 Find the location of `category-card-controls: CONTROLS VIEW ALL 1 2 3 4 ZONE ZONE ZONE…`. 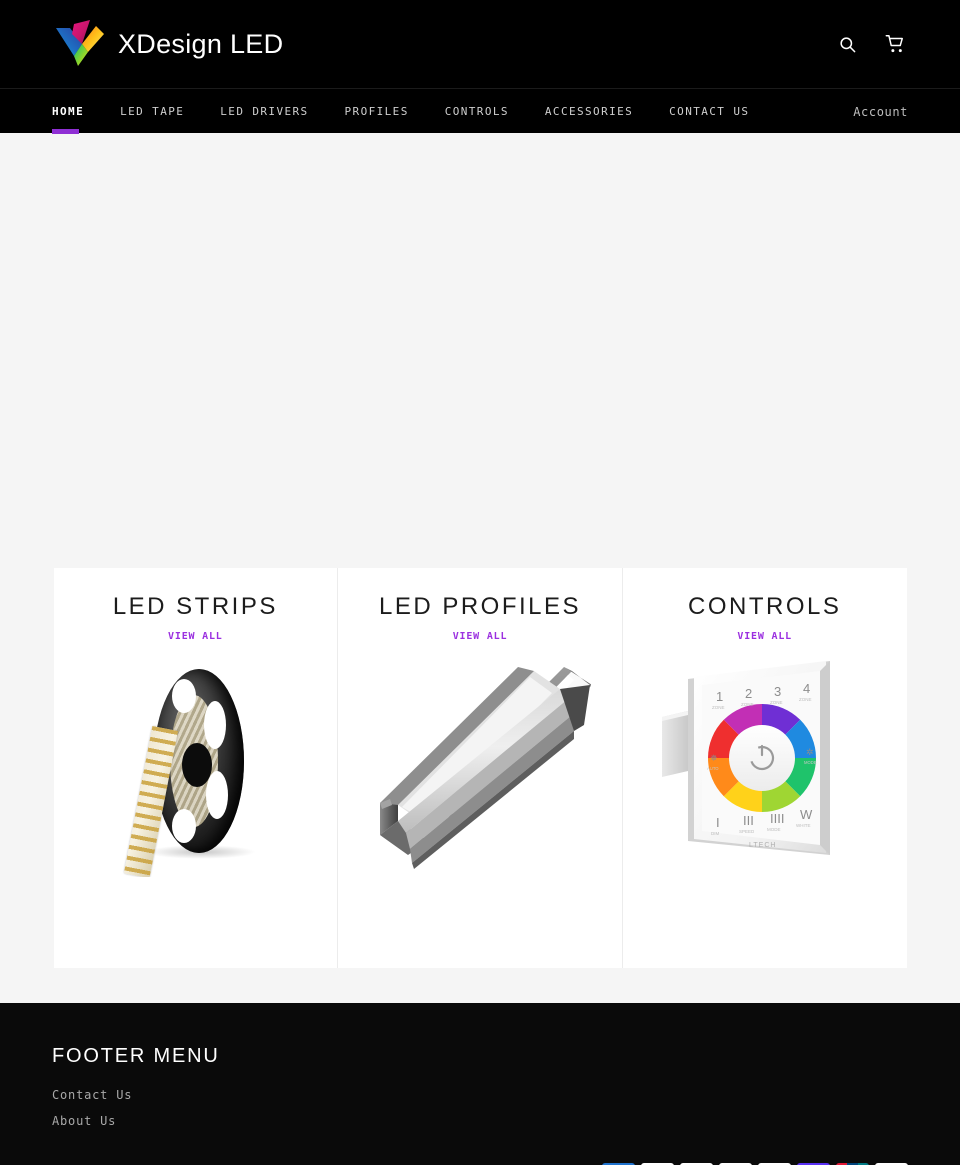

category-card-controls: CONTROLS VIEW ALL 1 2 3 4 ZONE ZONE ZONE… is located at coordinates (764, 768).